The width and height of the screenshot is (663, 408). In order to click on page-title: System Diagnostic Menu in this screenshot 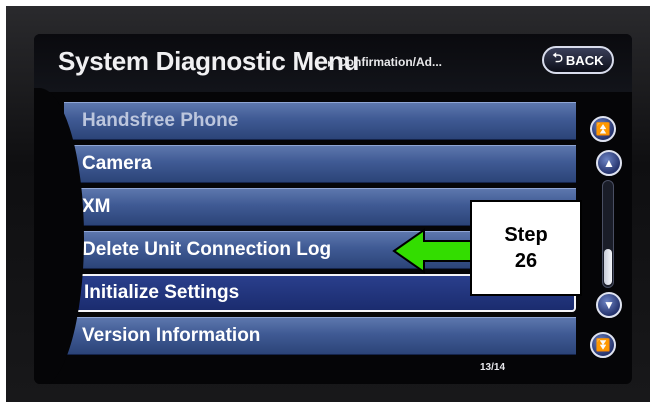, I will do `click(209, 61)`.